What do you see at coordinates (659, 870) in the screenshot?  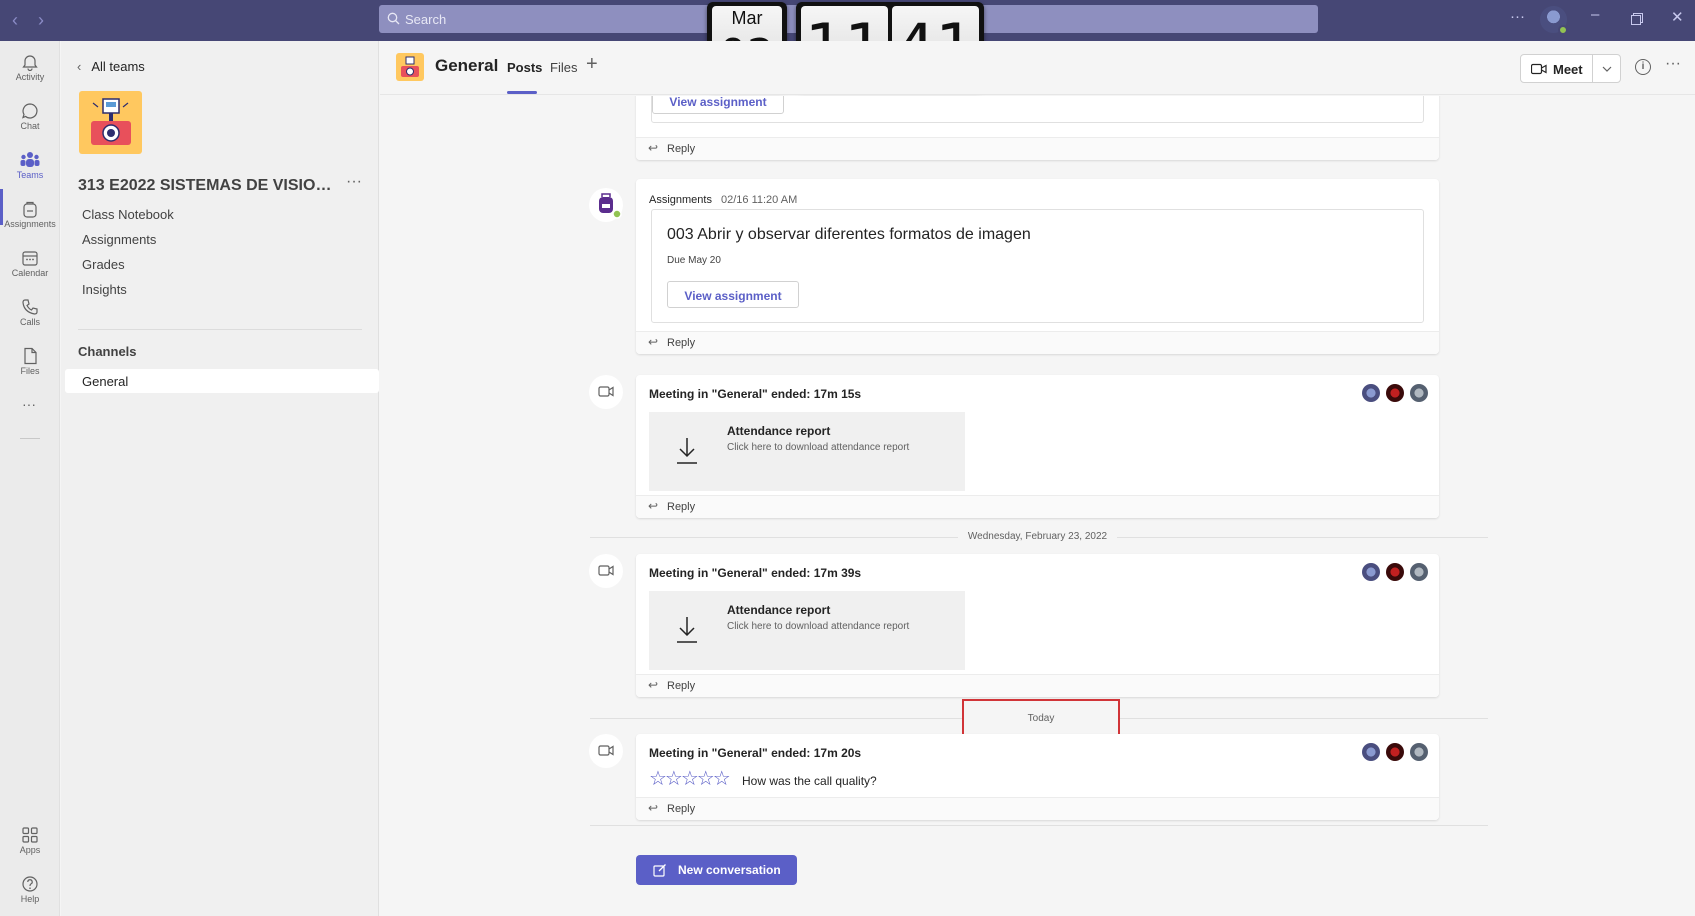 I see `compose-icon` at bounding box center [659, 870].